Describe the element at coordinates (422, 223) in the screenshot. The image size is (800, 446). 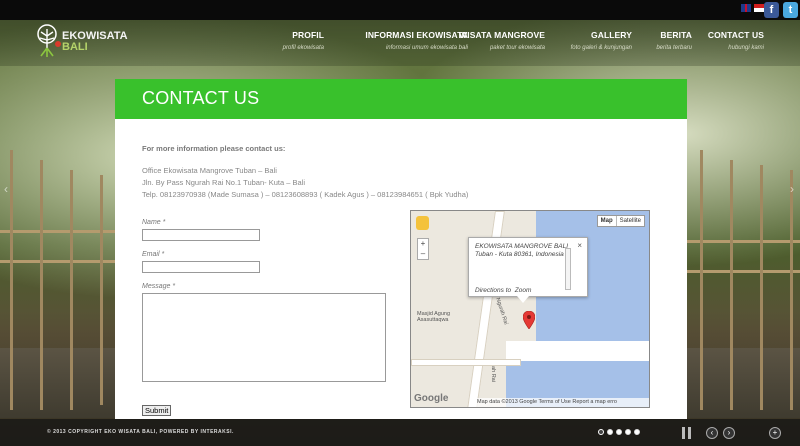
I see `pegman-icon` at that location.